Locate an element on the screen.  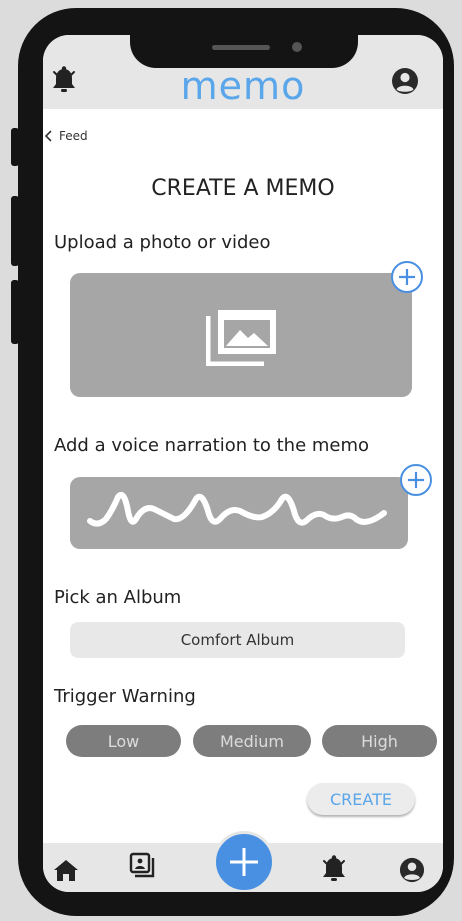
front-camera is located at coordinates (297, 47).